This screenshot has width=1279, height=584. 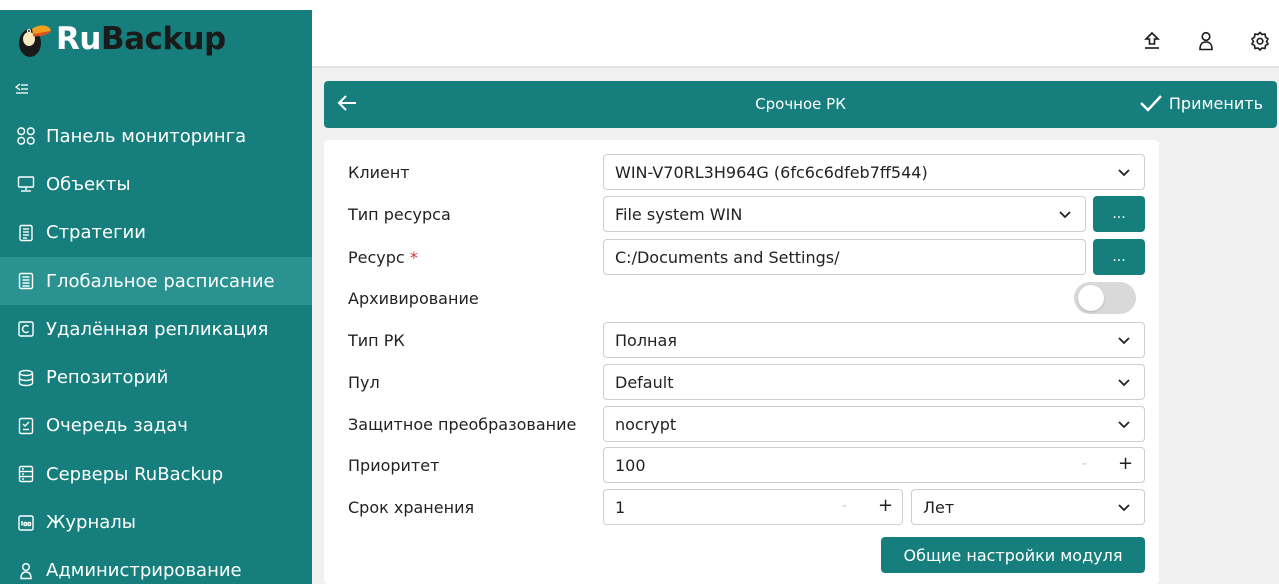 What do you see at coordinates (88, 184) in the screenshot?
I see `sidebar-item-label: Объекты` at bounding box center [88, 184].